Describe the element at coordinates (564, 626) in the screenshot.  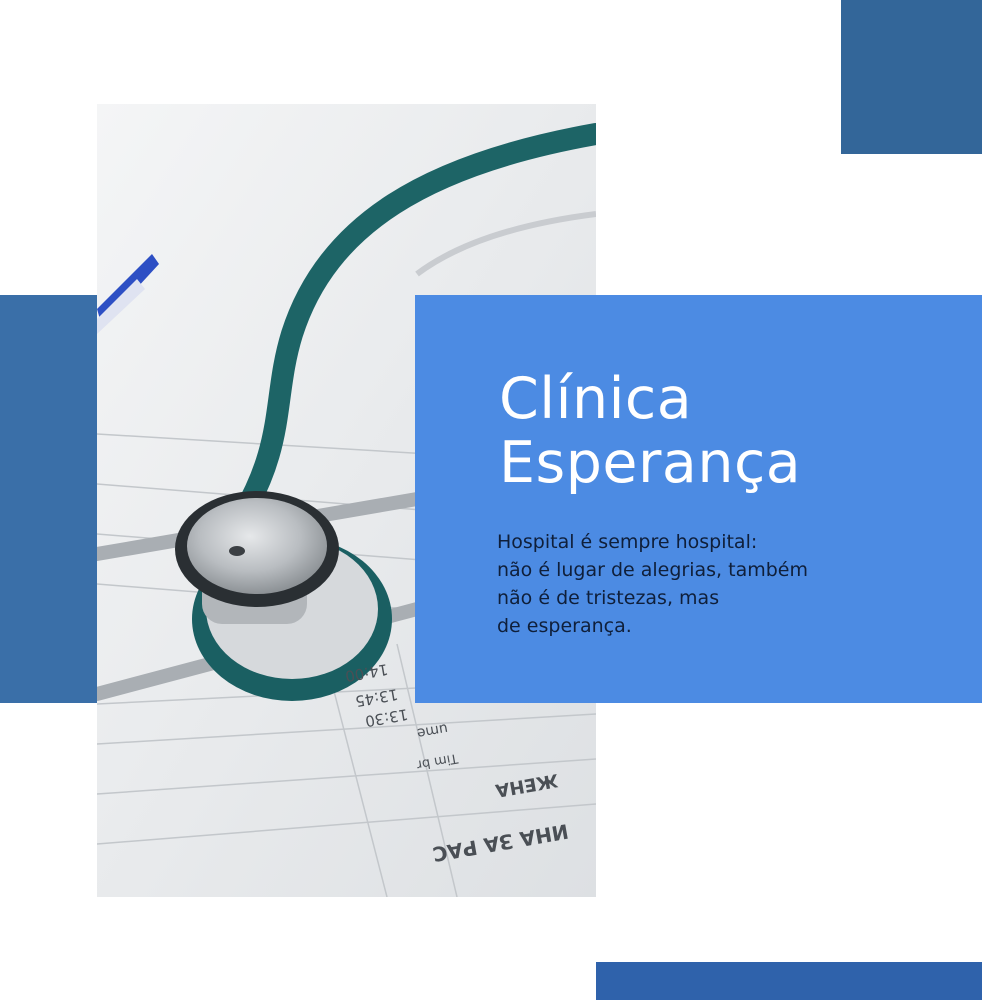
I see `tagline-line-4: de esperança.` at that location.